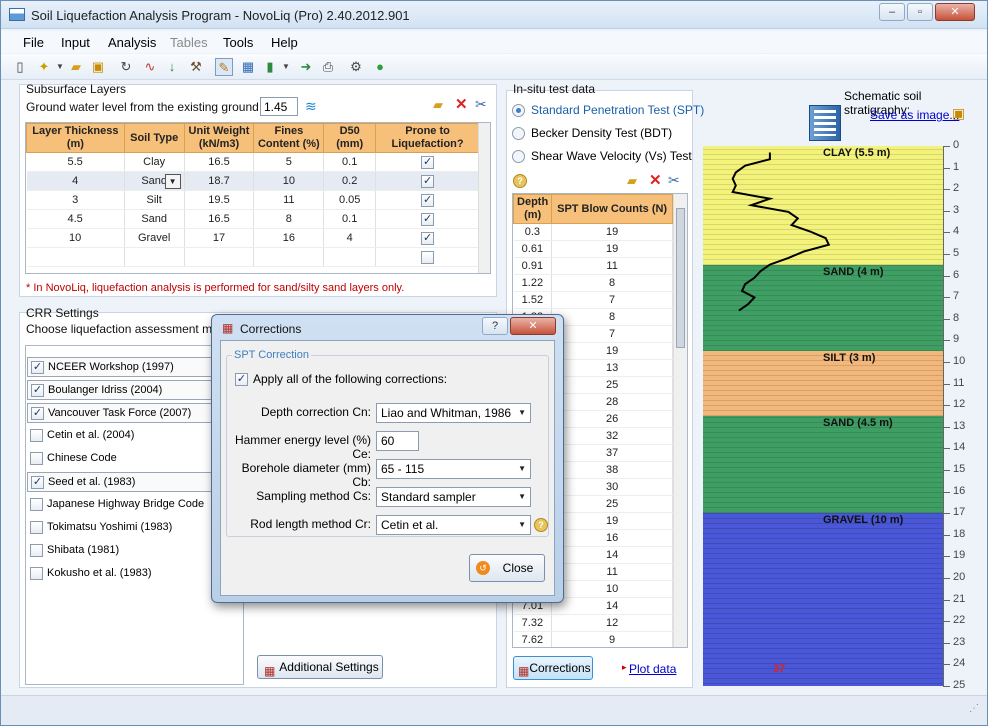  What do you see at coordinates (612, 283) in the screenshot?
I see `spt-cell: 8` at bounding box center [612, 283].